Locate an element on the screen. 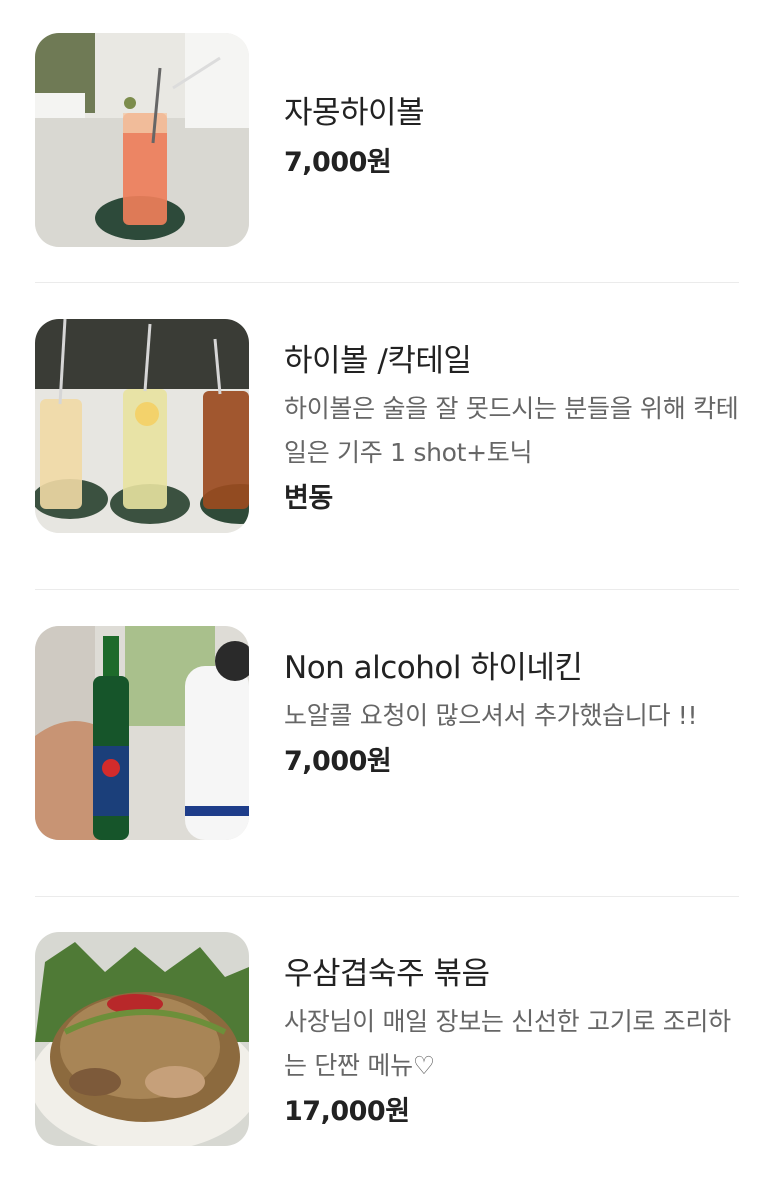 This screenshot has height=1196, width=773. grapefruit-highball-photo is located at coordinates (142, 140).